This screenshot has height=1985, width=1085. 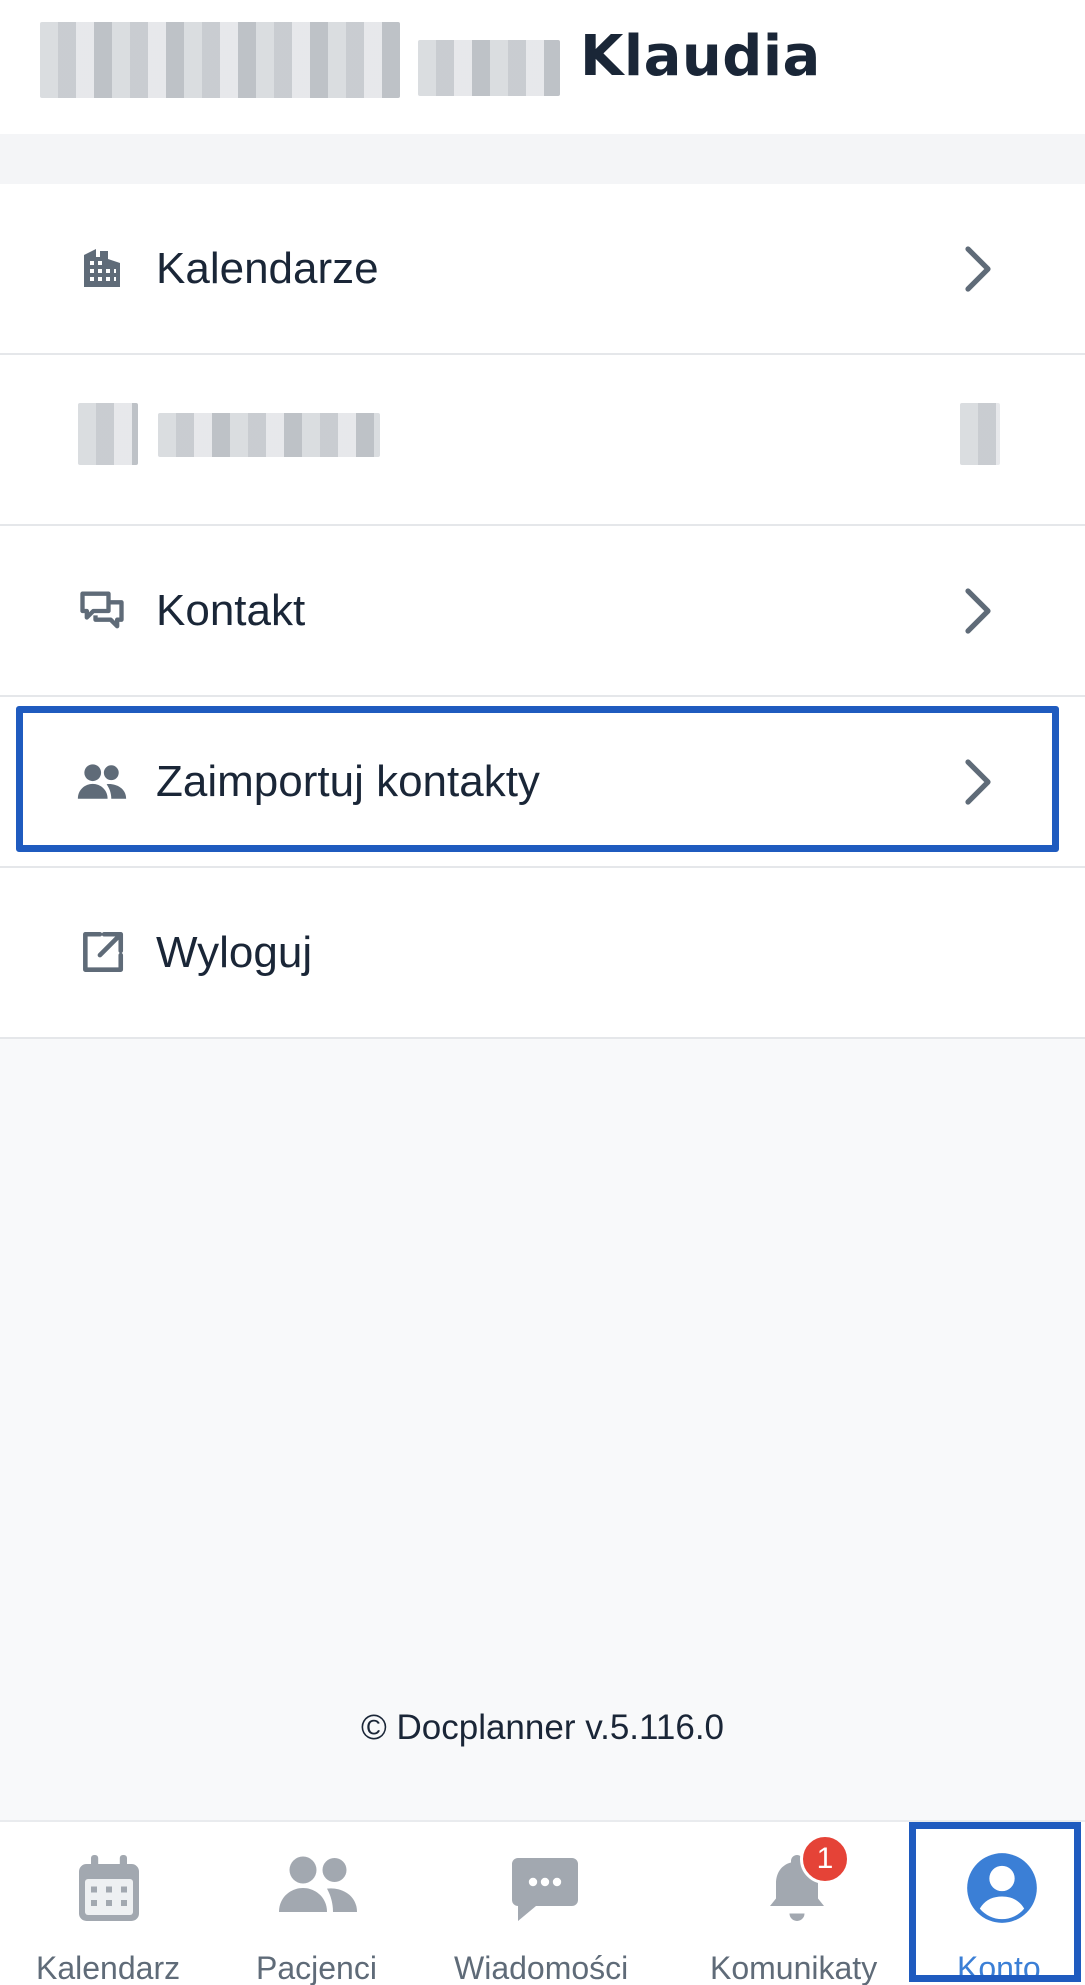 I want to click on nav-item-wiadomosci: Wiadomości, so click(x=545, y=1903).